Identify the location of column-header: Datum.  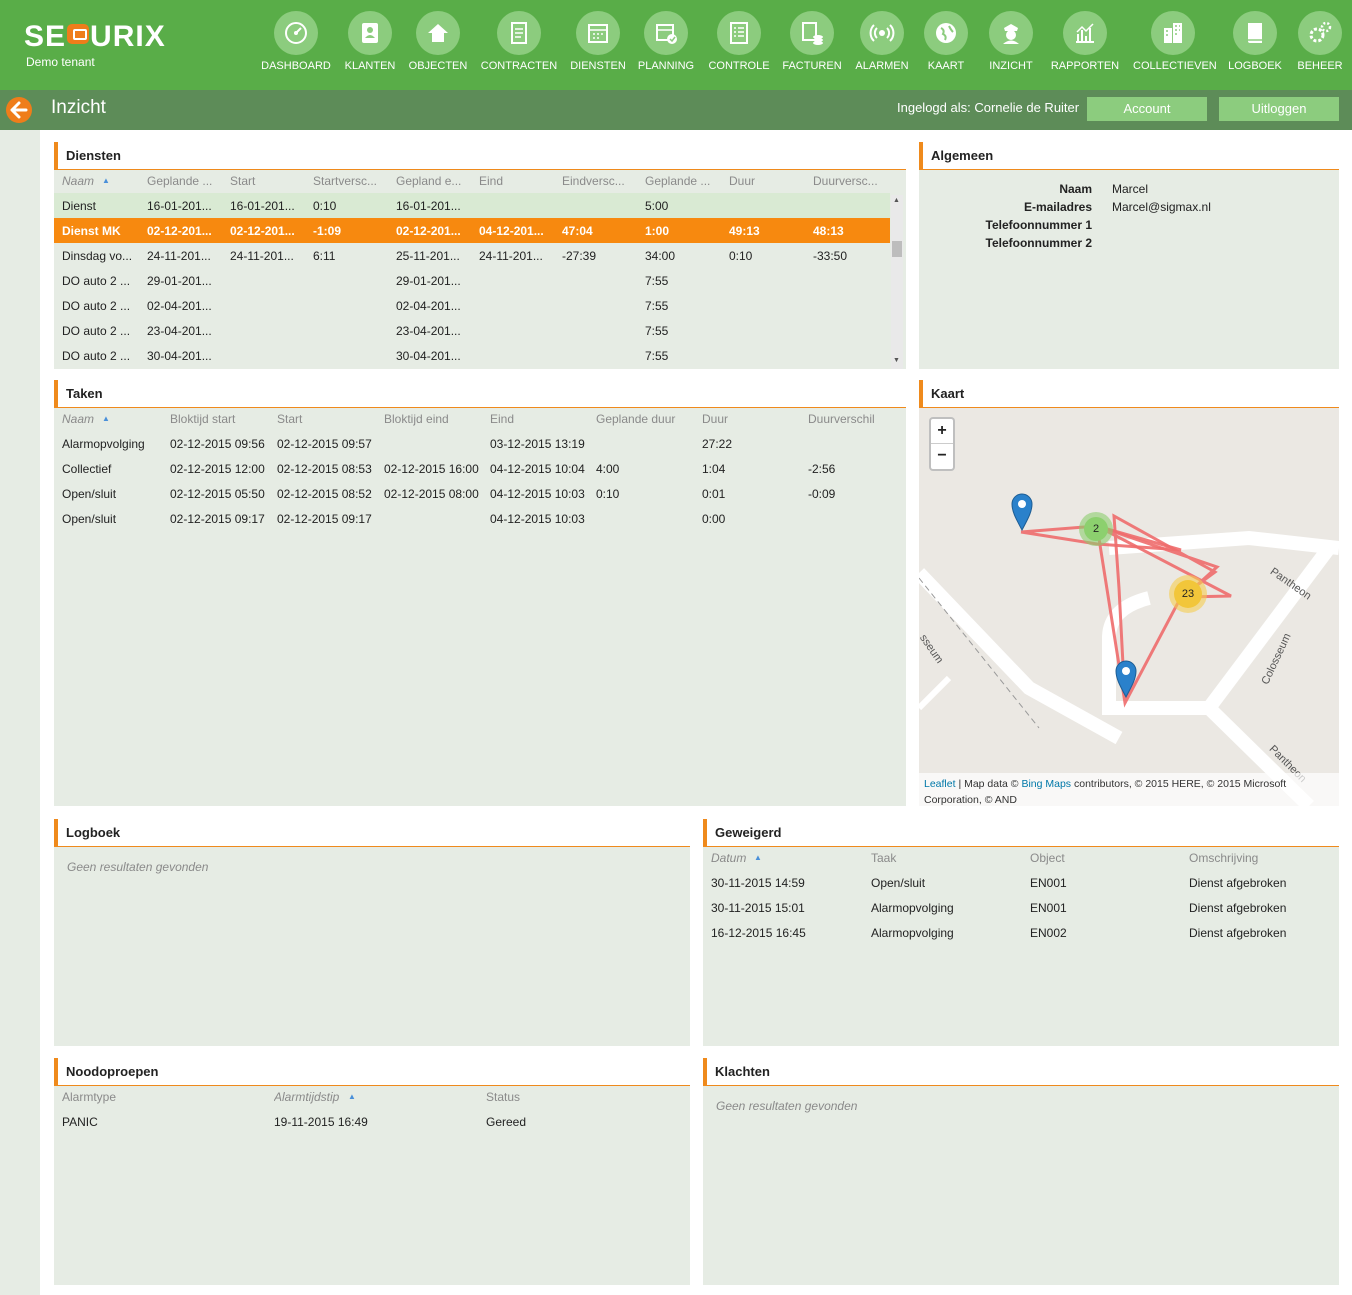
(788, 858).